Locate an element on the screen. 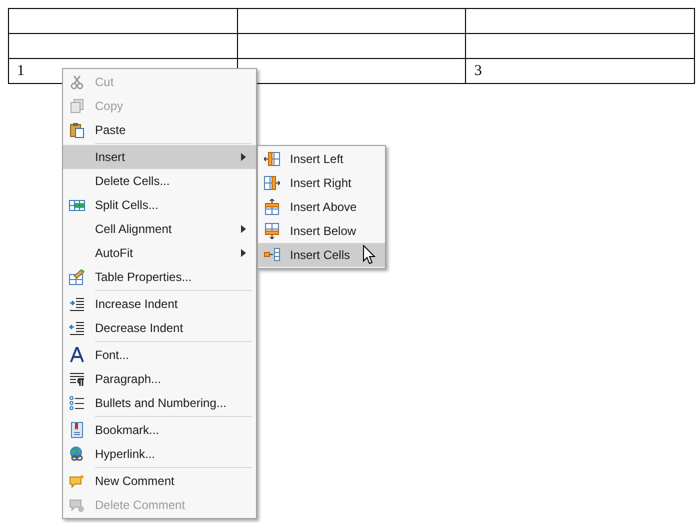 The height and width of the screenshot is (523, 699). comment-icon is located at coordinates (77, 481).